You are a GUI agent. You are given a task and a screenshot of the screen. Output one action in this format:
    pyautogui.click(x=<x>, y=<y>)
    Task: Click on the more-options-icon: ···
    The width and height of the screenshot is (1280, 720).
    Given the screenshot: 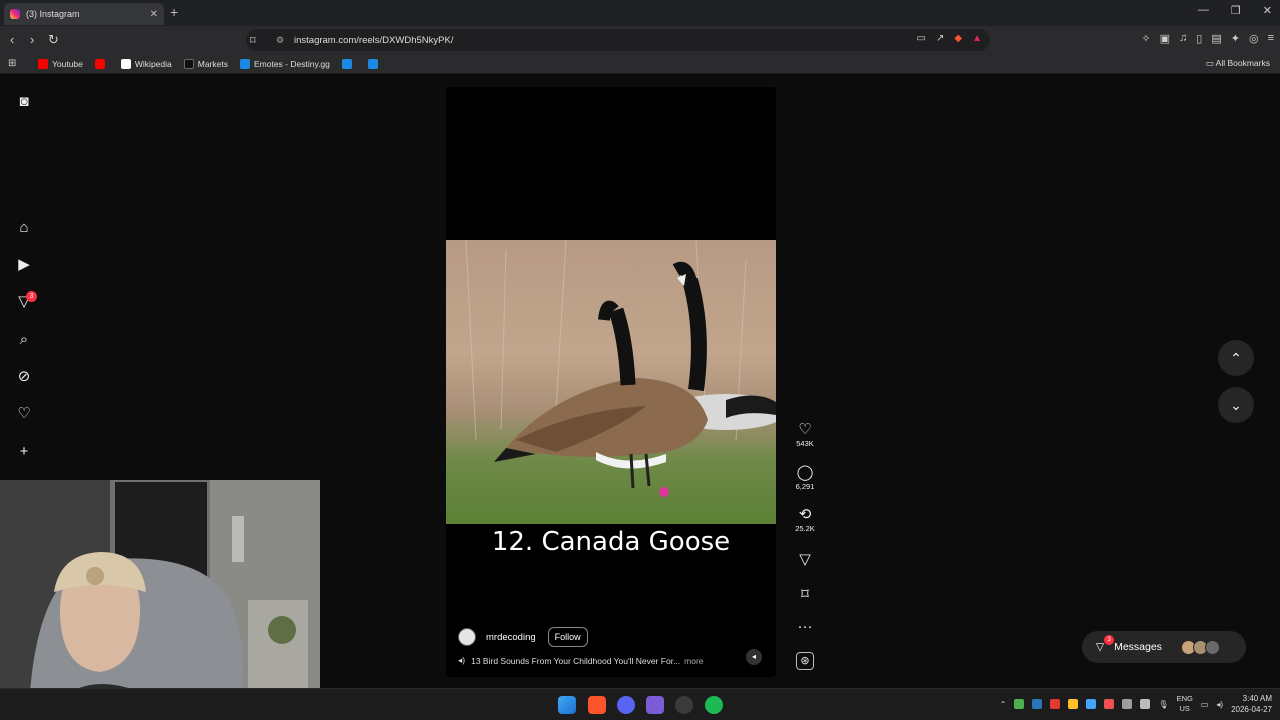 What is the action you would take?
    pyautogui.click(x=805, y=626)
    